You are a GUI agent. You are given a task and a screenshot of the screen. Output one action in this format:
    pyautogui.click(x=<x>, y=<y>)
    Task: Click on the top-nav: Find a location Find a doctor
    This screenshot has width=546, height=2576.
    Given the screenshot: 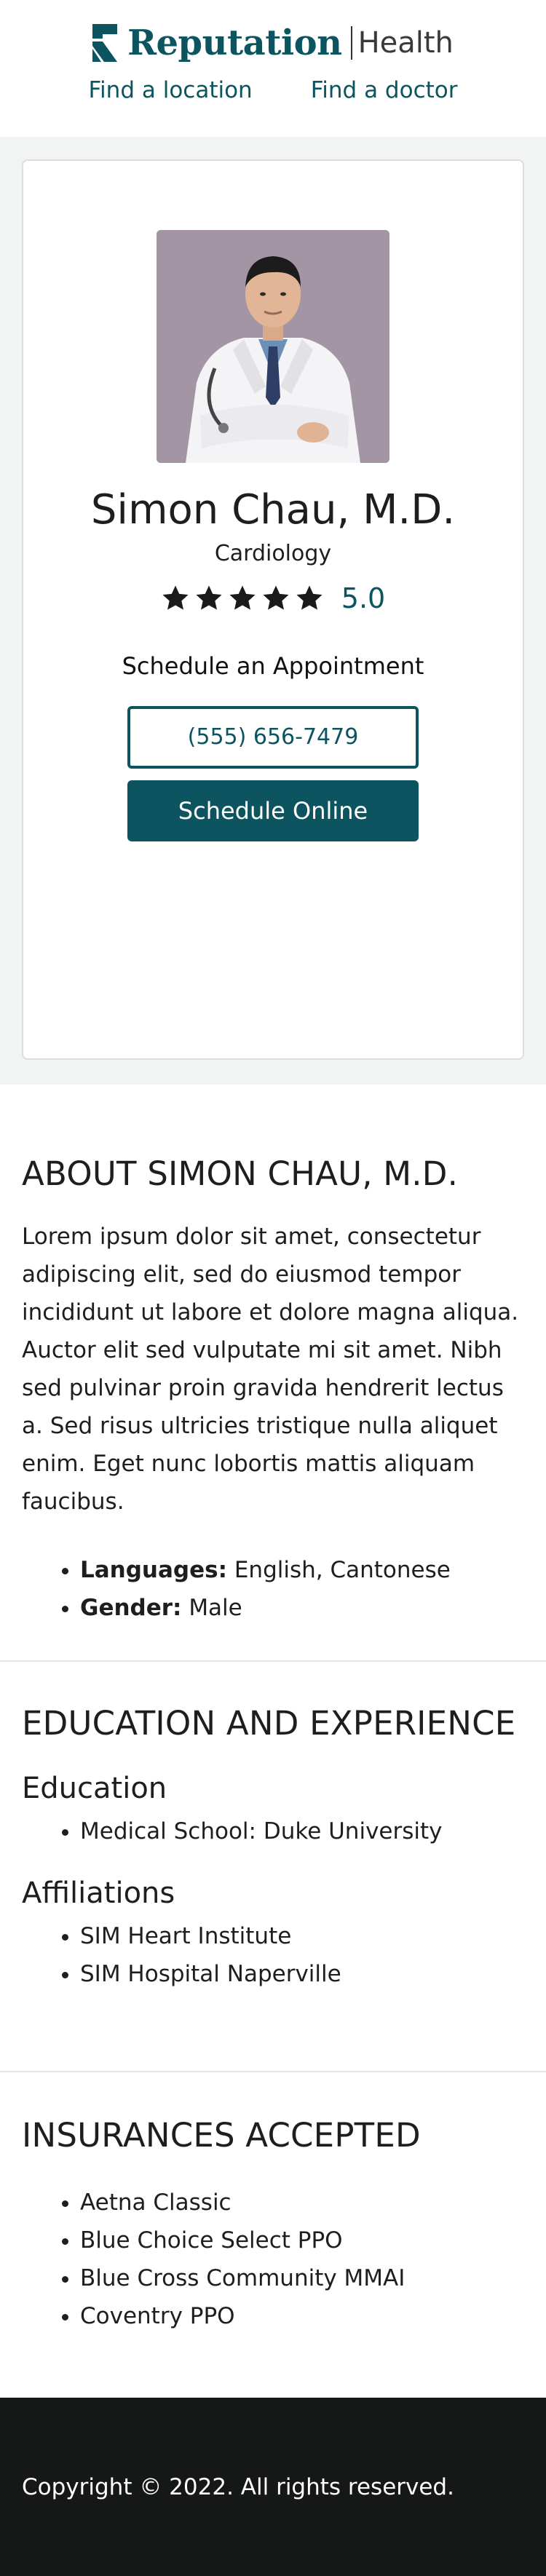 What is the action you would take?
    pyautogui.click(x=273, y=90)
    